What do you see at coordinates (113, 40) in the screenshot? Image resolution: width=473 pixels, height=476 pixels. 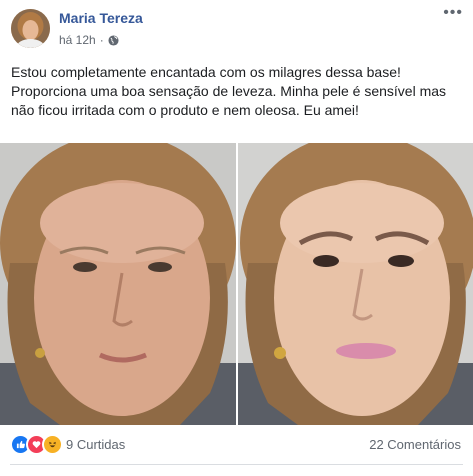 I see `globe-icon` at bounding box center [113, 40].